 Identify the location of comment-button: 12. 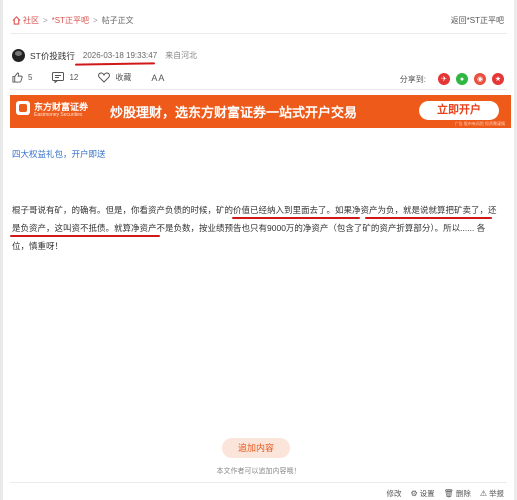
(65, 77).